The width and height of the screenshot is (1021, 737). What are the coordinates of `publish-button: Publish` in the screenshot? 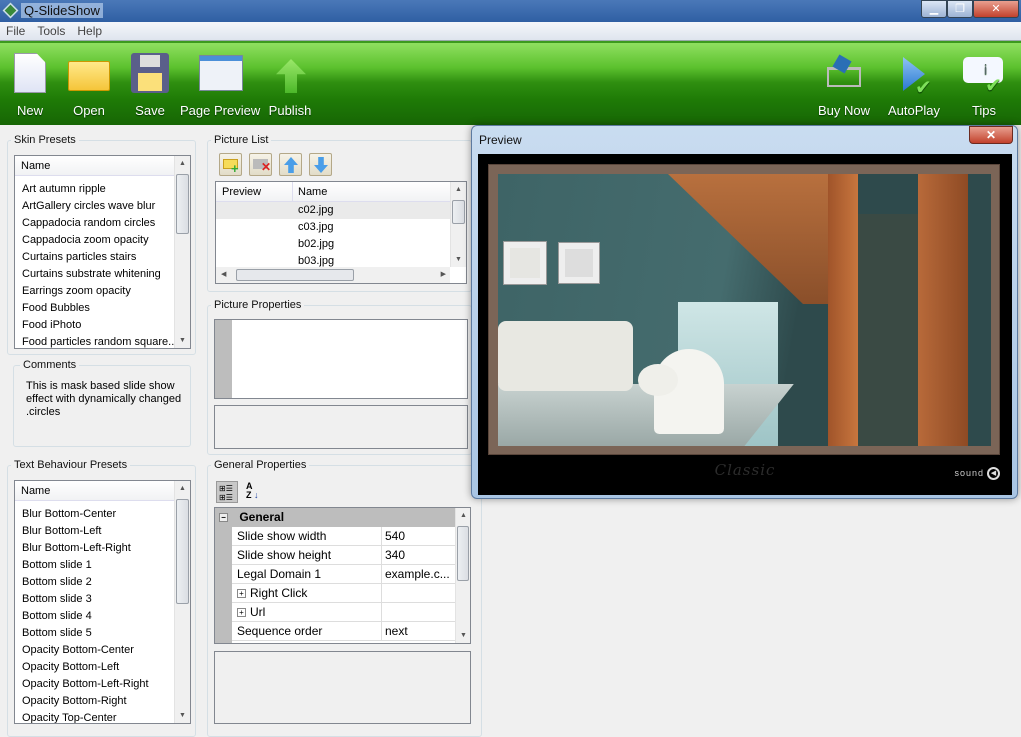 It's located at (290, 84).